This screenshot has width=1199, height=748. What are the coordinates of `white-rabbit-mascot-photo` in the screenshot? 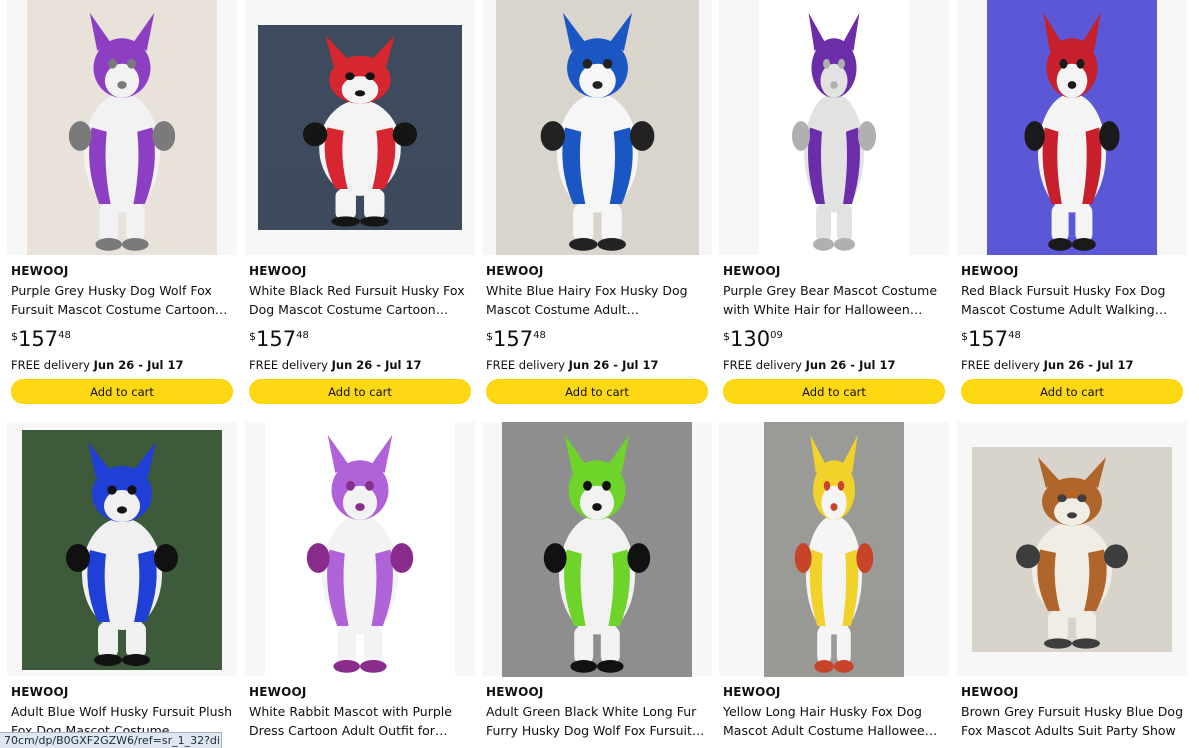 It's located at (360, 549).